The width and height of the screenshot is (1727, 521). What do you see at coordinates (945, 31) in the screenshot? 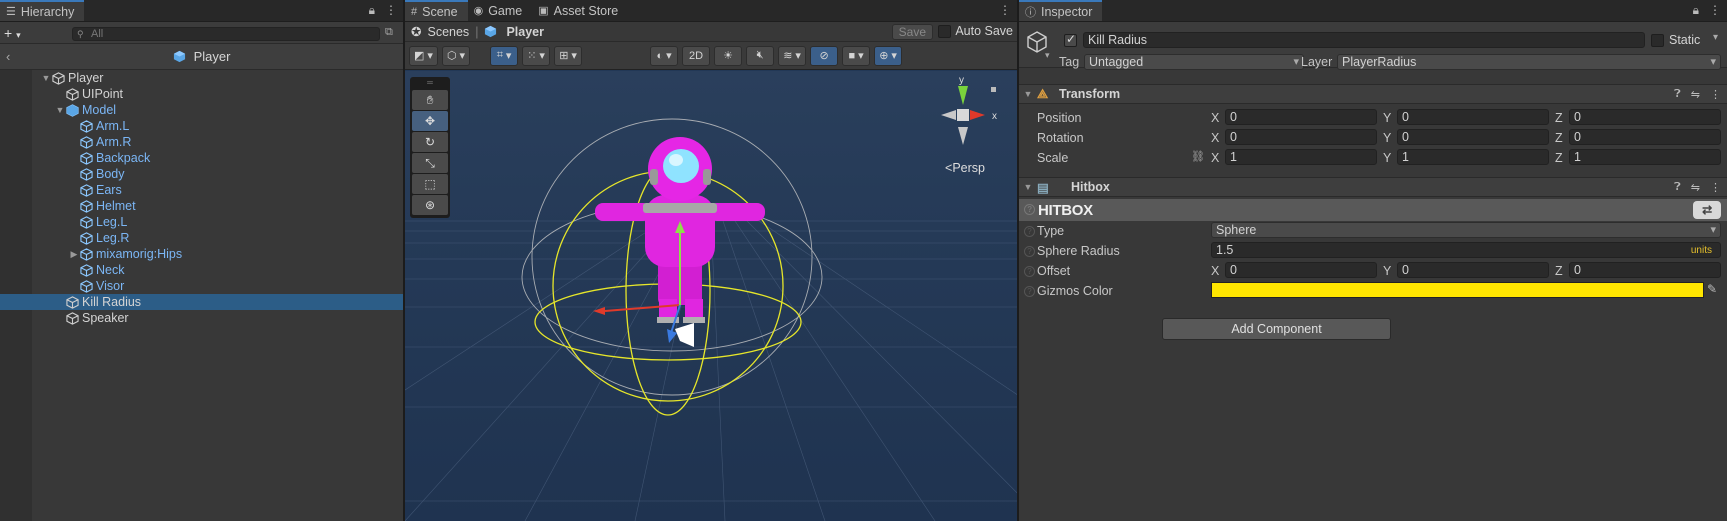
I see `auto-save-checkbox` at bounding box center [945, 31].